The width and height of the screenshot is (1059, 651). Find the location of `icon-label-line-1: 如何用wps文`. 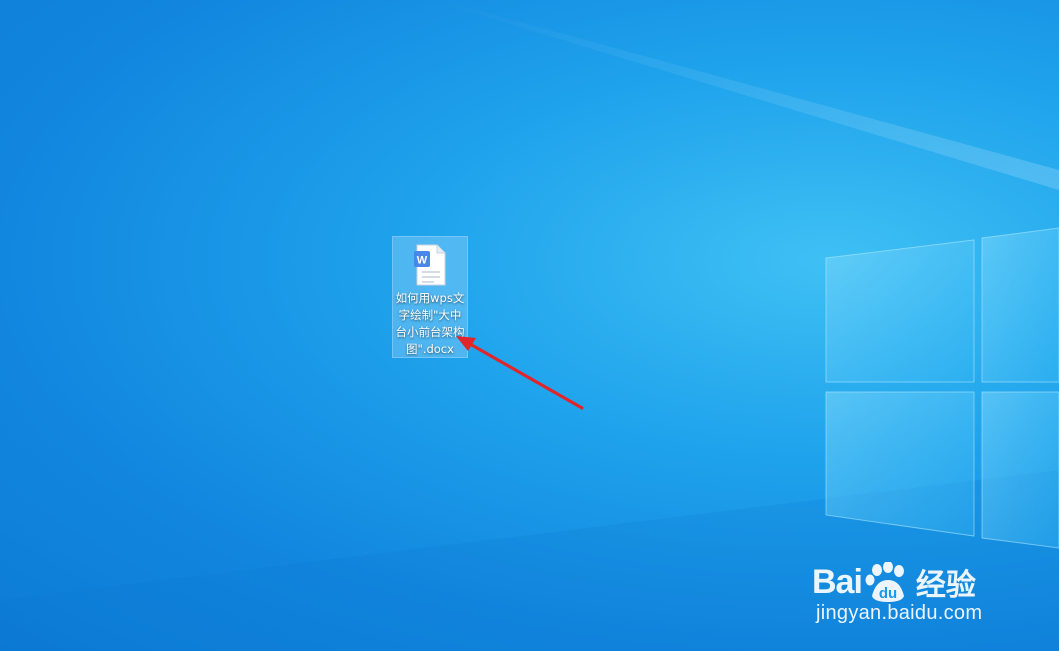

icon-label-line-1: 如何用wps文 is located at coordinates (430, 298).